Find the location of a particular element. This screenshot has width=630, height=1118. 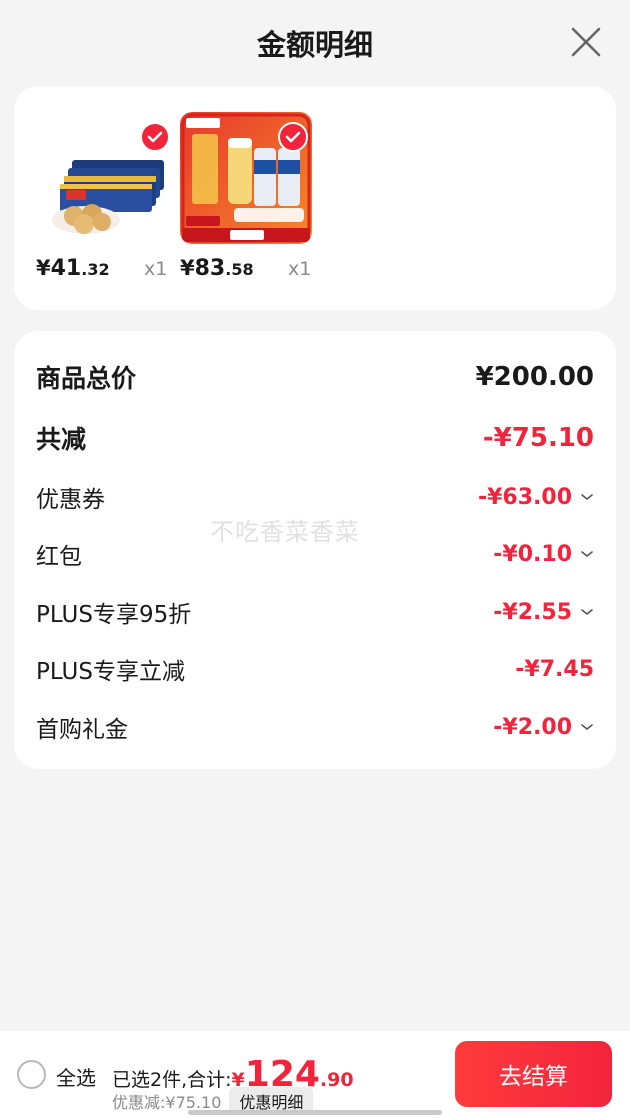

summary-value: -¥75.10 is located at coordinates (538, 438).